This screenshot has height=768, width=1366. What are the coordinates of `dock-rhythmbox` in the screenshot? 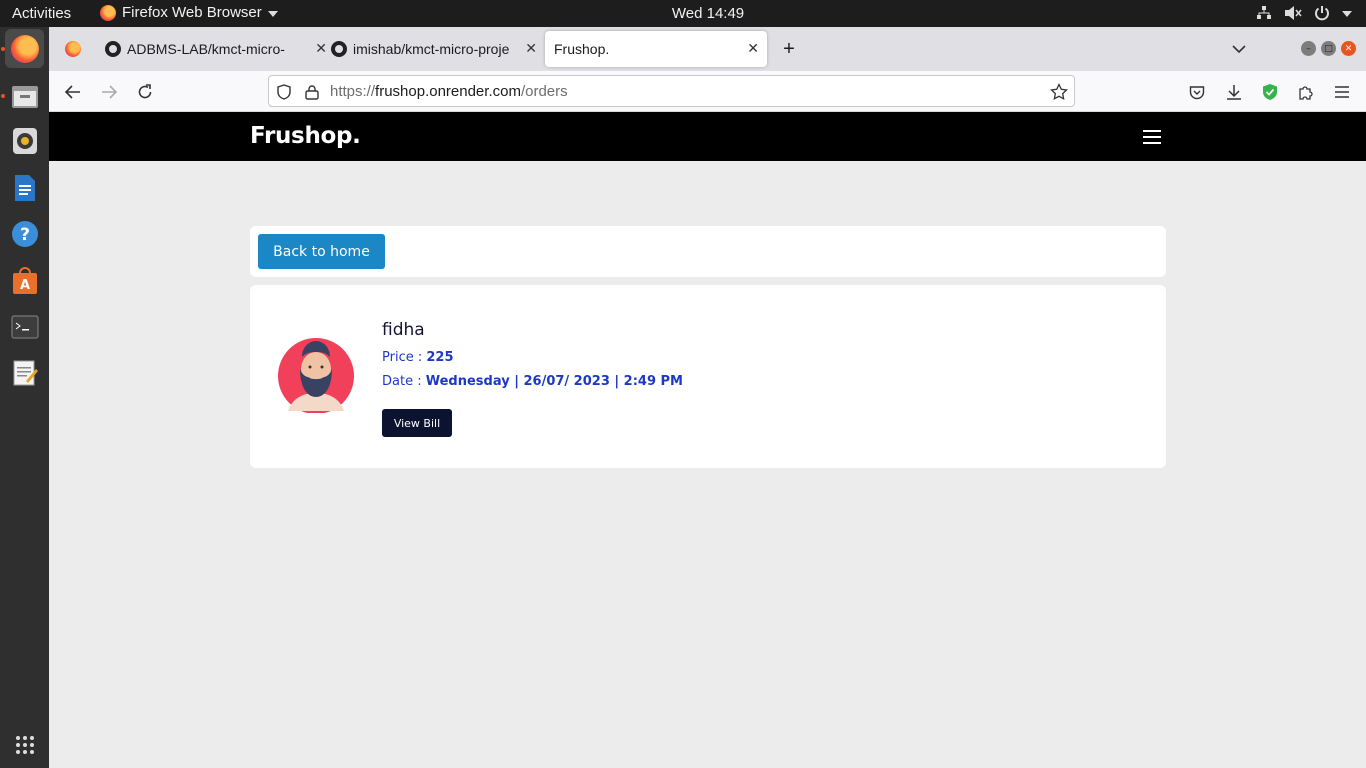 It's located at (24, 140).